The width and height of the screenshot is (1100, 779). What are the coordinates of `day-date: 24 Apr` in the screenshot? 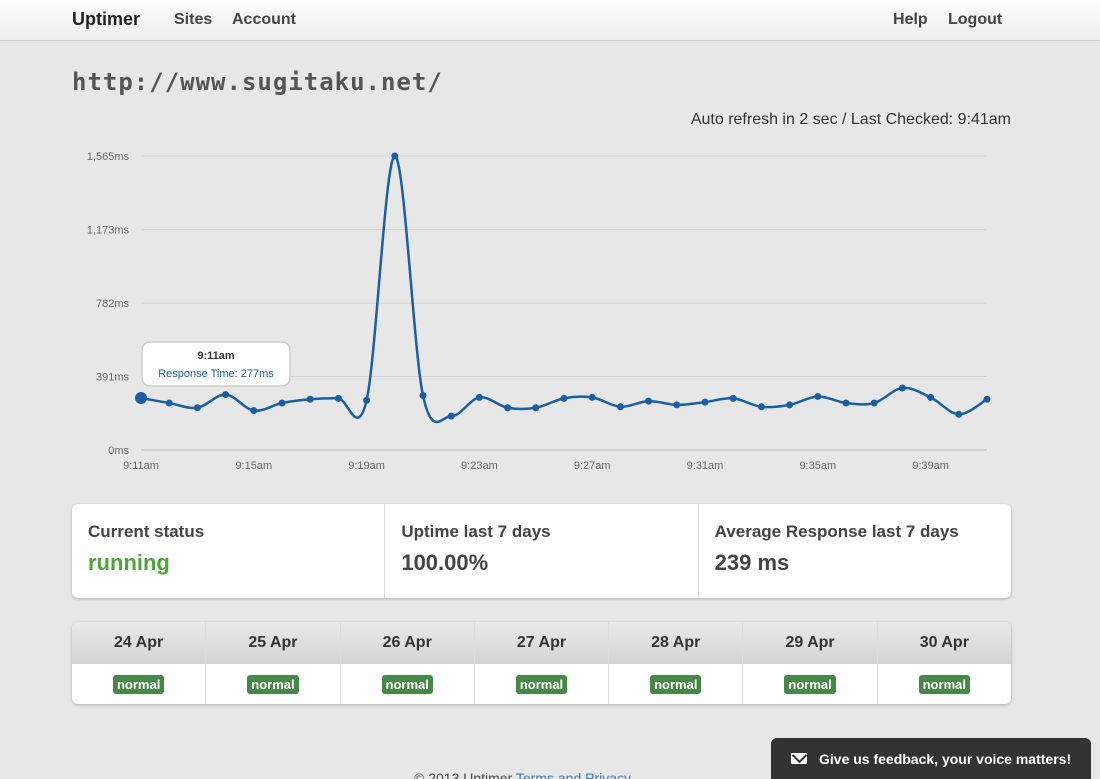 It's located at (139, 643).